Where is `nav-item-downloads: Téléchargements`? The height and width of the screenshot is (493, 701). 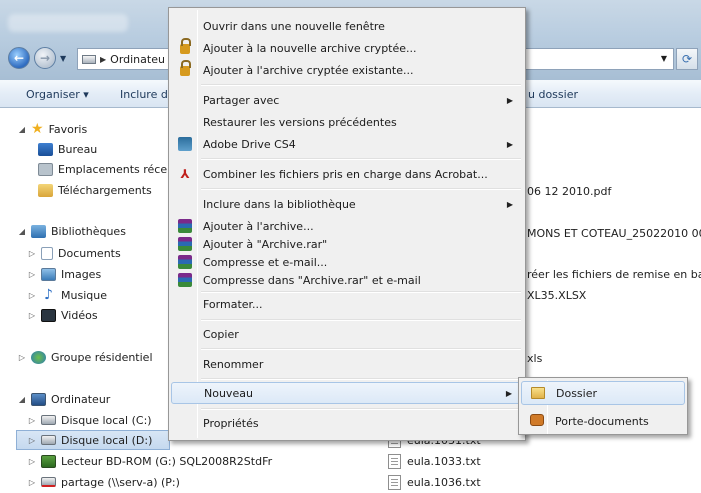 nav-item-downloads: Téléchargements is located at coordinates (95, 190).